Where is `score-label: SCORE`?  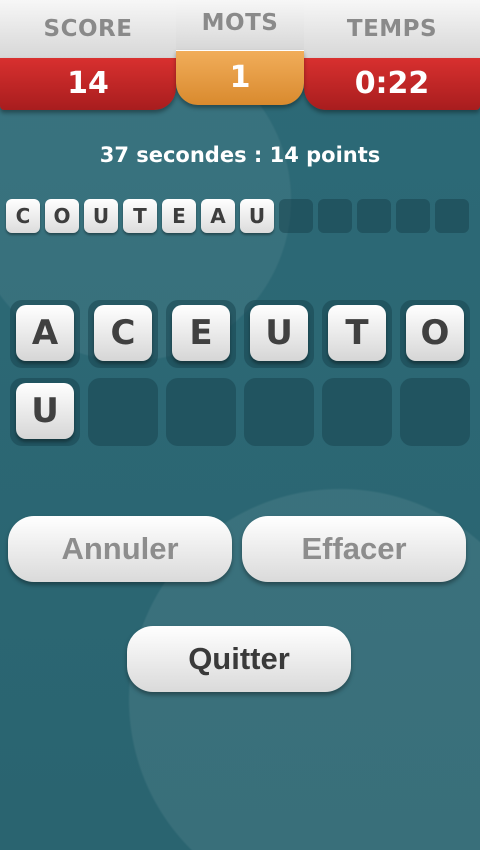 score-label: SCORE is located at coordinates (88, 29).